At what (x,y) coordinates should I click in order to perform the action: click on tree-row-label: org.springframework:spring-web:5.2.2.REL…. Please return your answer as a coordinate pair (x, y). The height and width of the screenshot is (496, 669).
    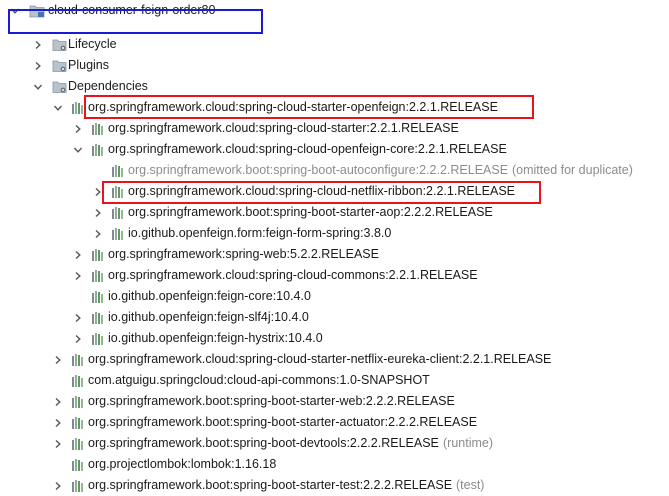
    Looking at the image, I should click on (243, 254).